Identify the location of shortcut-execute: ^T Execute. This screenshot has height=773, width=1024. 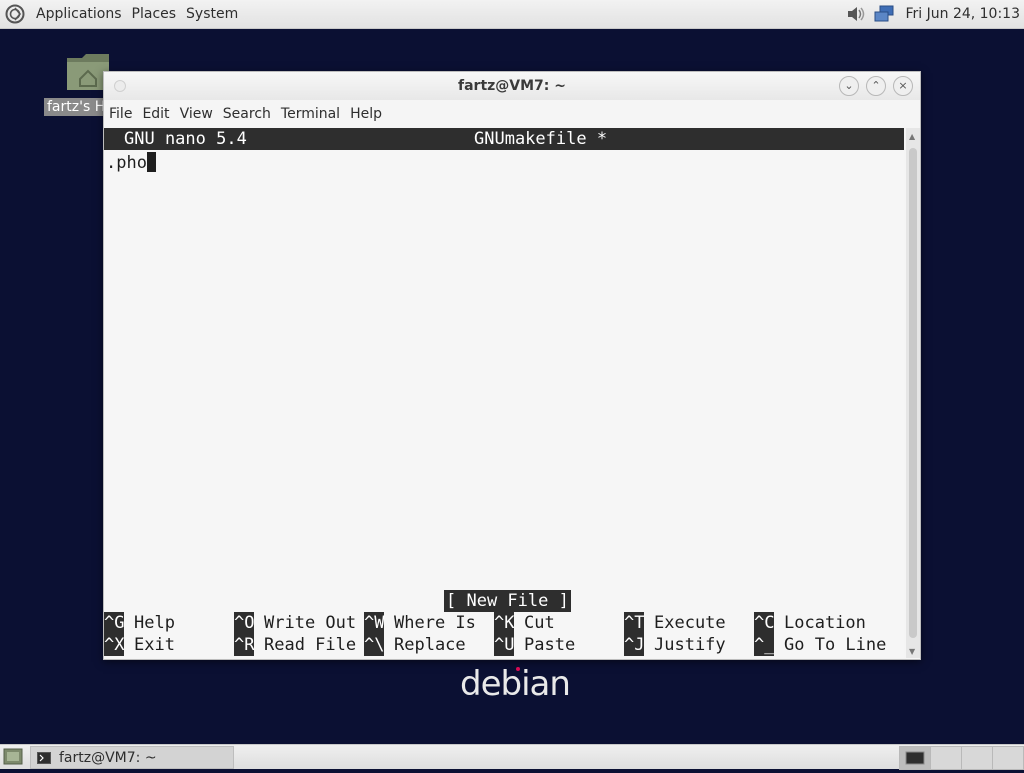
(675, 623).